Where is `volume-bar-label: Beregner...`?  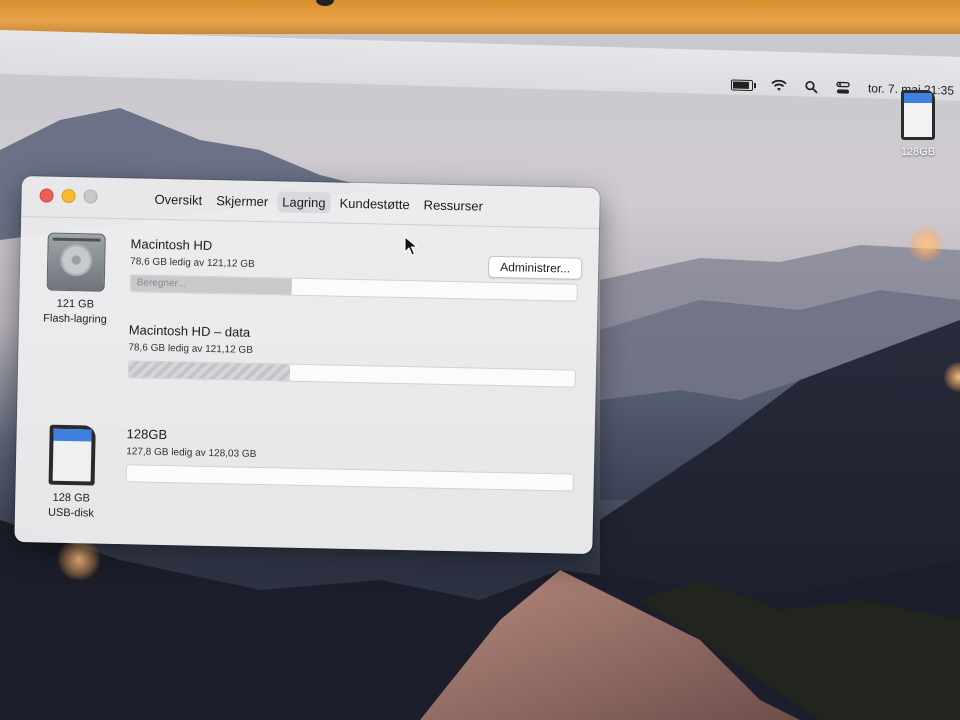
volume-bar-label: Beregner... is located at coordinates (161, 283).